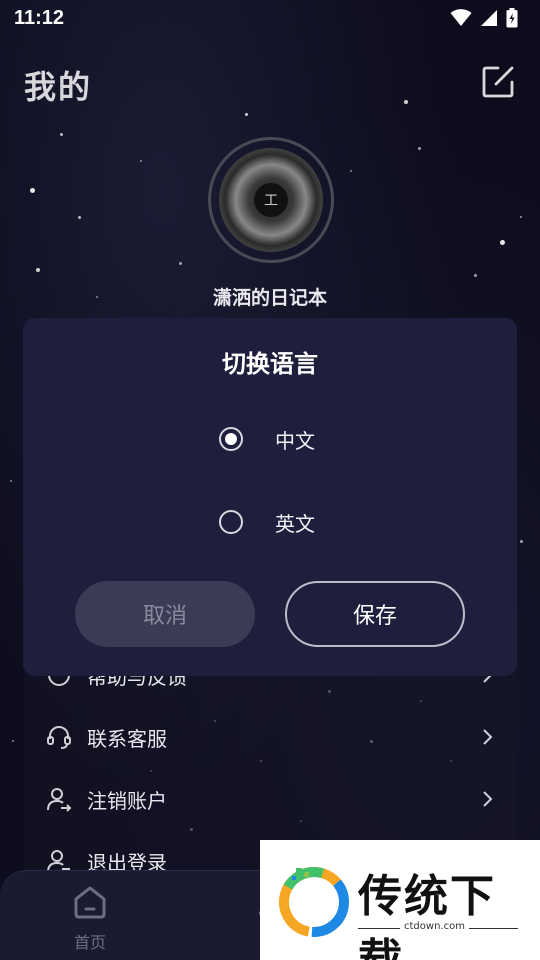  What do you see at coordinates (231, 522) in the screenshot?
I see `radio-unselected` at bounding box center [231, 522].